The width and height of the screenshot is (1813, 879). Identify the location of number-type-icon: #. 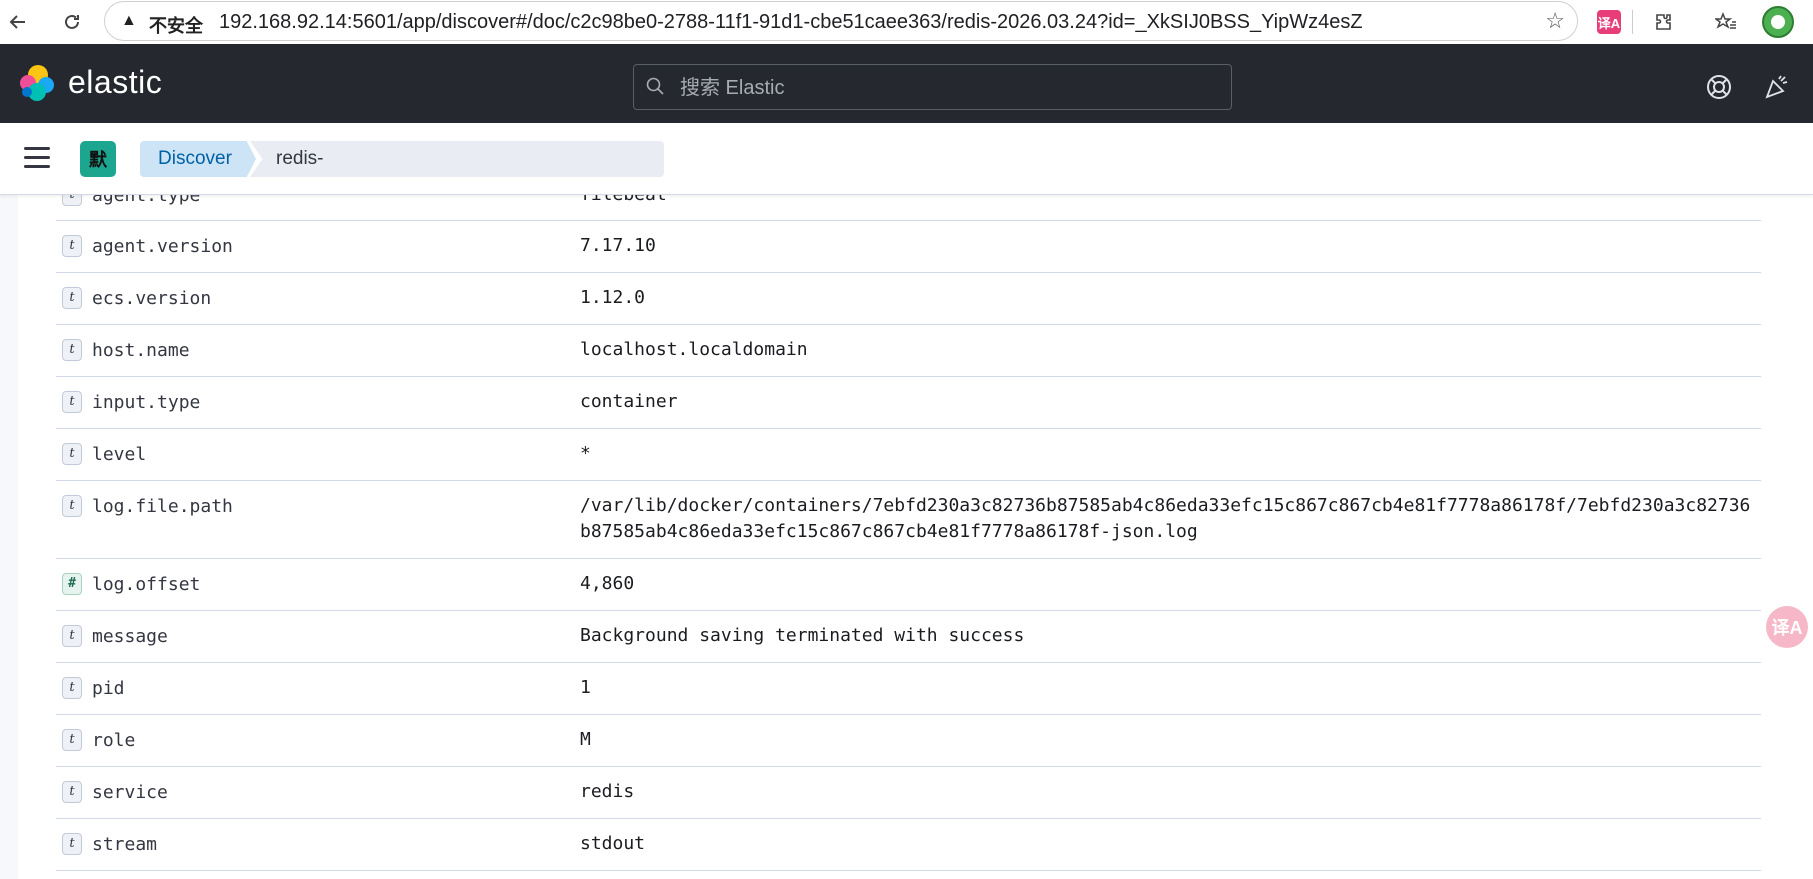
(72, 584).